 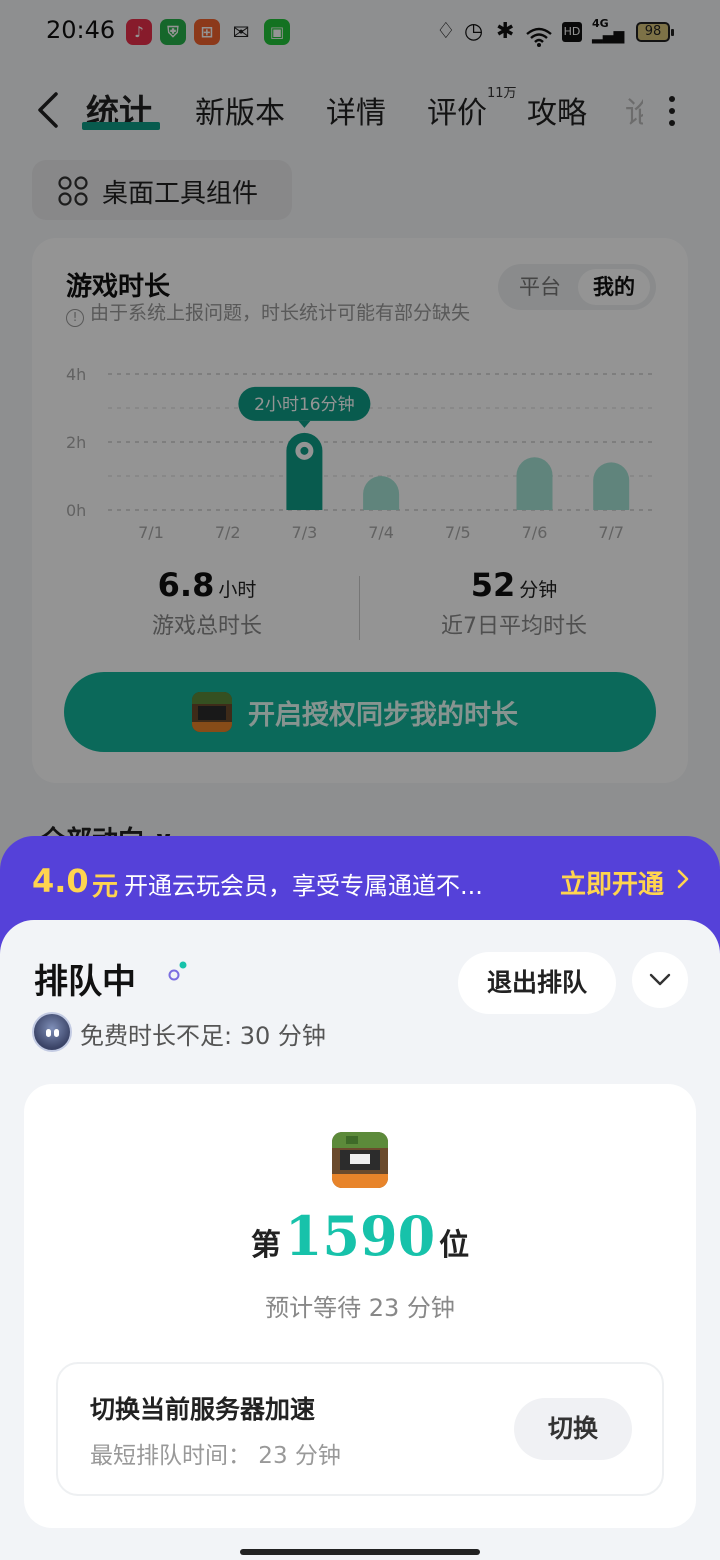 What do you see at coordinates (537, 983) in the screenshot?
I see `quit-queue-button: 退出排队` at bounding box center [537, 983].